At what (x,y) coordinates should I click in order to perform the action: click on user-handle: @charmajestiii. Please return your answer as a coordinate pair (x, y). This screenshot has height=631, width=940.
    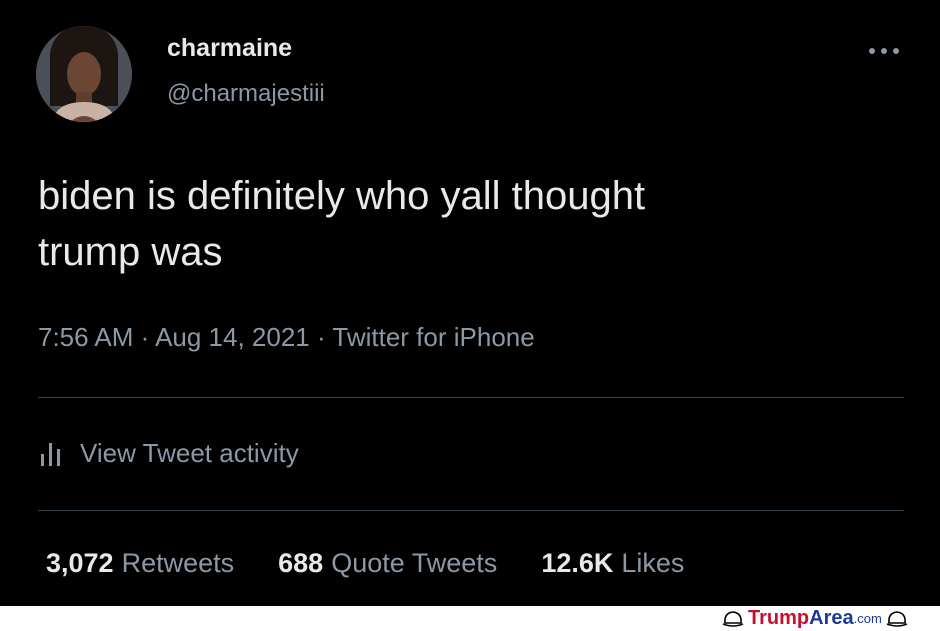
    Looking at the image, I should click on (246, 94).